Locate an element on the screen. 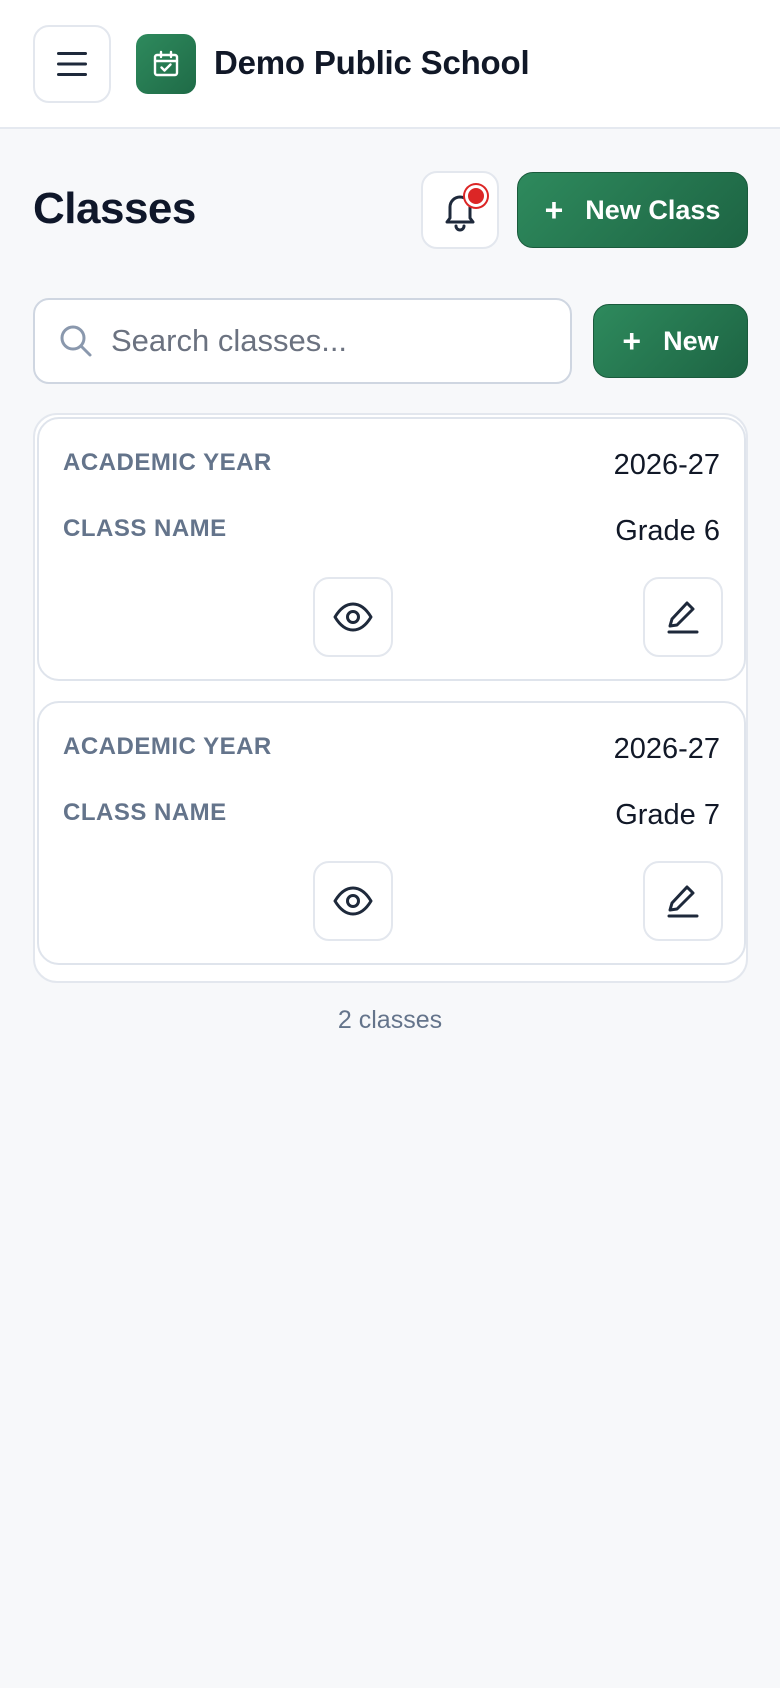  new-button: + New is located at coordinates (670, 341).